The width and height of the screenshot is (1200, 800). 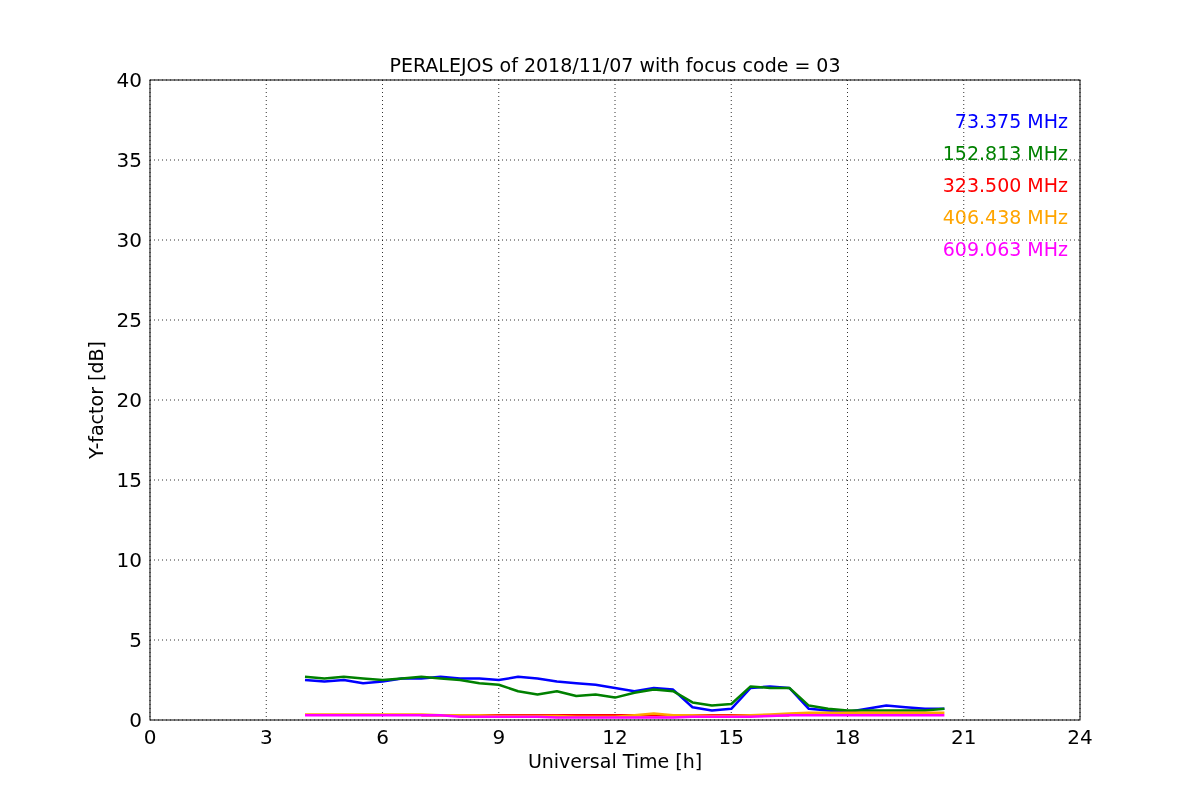 I want to click on legend-label: 73.375 MHz, so click(x=1011, y=121).